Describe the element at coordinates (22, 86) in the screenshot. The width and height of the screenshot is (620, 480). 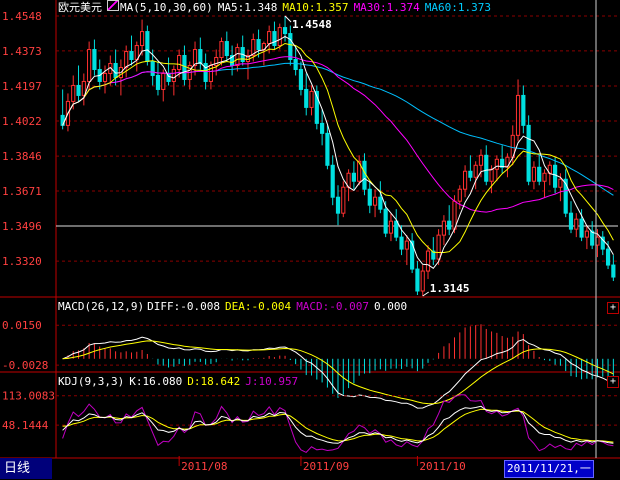
I see `price-tick-label: 1.4197` at that location.